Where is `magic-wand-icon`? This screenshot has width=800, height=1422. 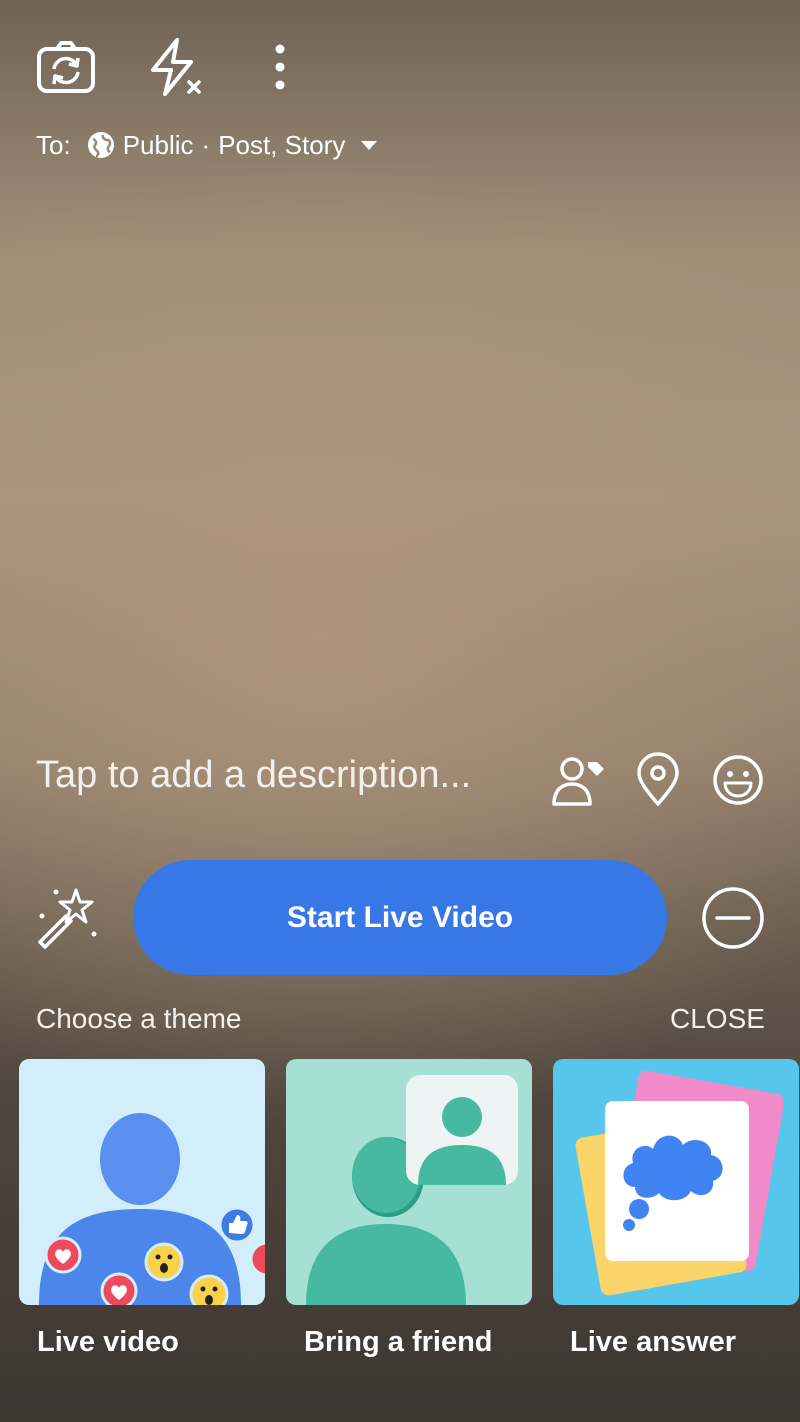 magic-wand-icon is located at coordinates (67, 917).